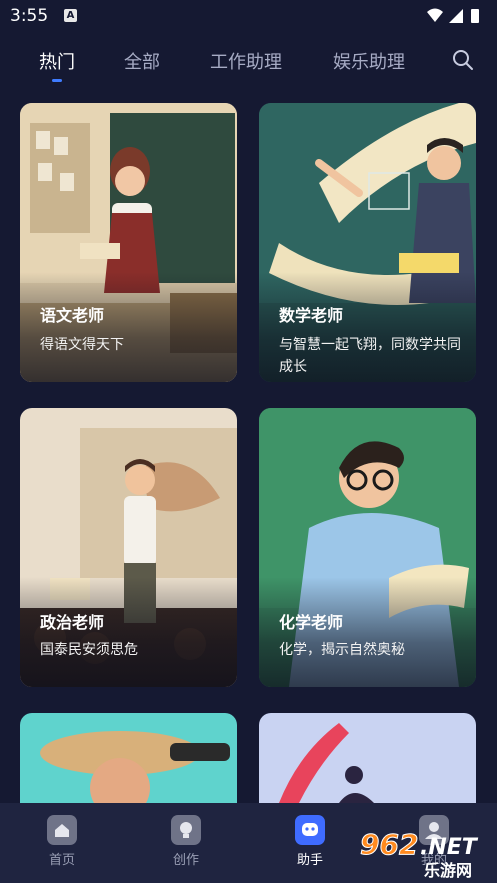 The height and width of the screenshot is (883, 497). What do you see at coordinates (89, 650) in the screenshot?
I see `card-description: 国泰民安须思危` at bounding box center [89, 650].